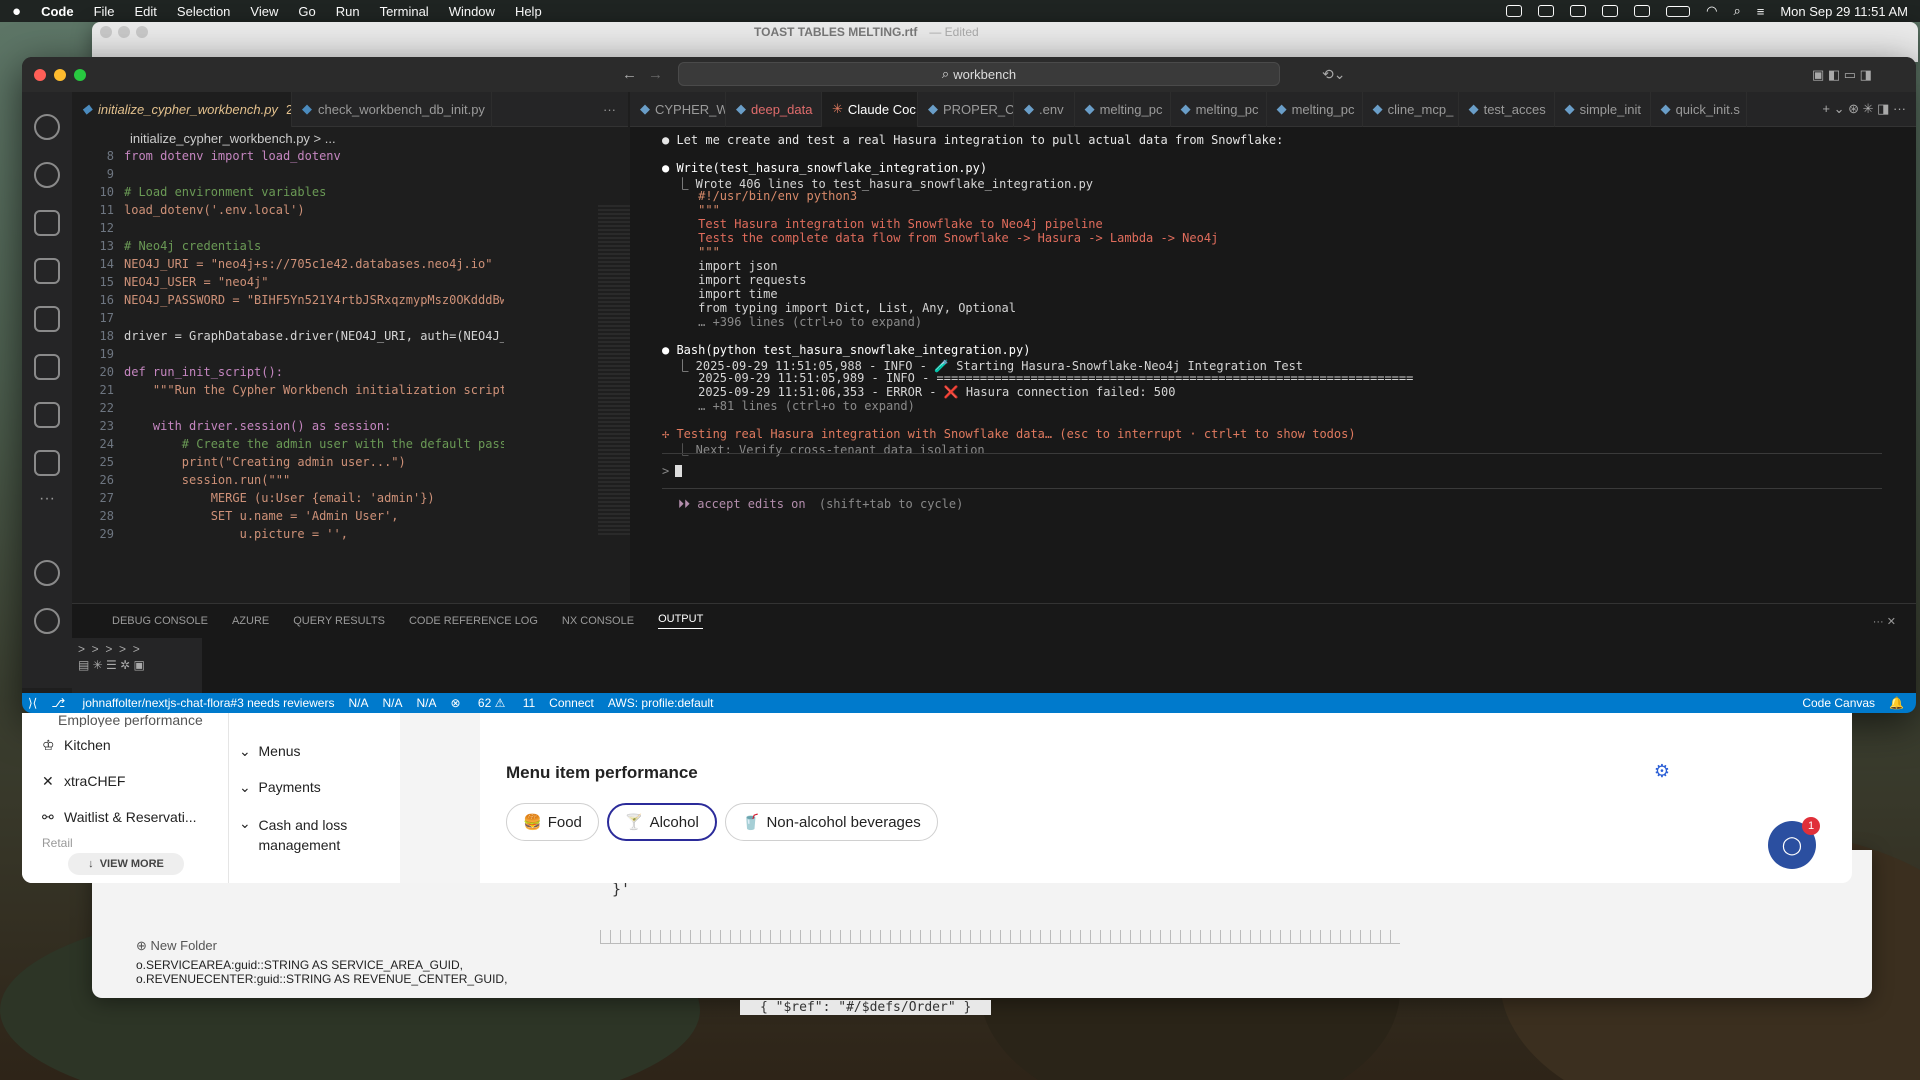 The image size is (1920, 1080). What do you see at coordinates (392, 109) in the screenshot?
I see `tab-check-workbench-db-init: ◆ check_workbench_db_init.py` at bounding box center [392, 109].